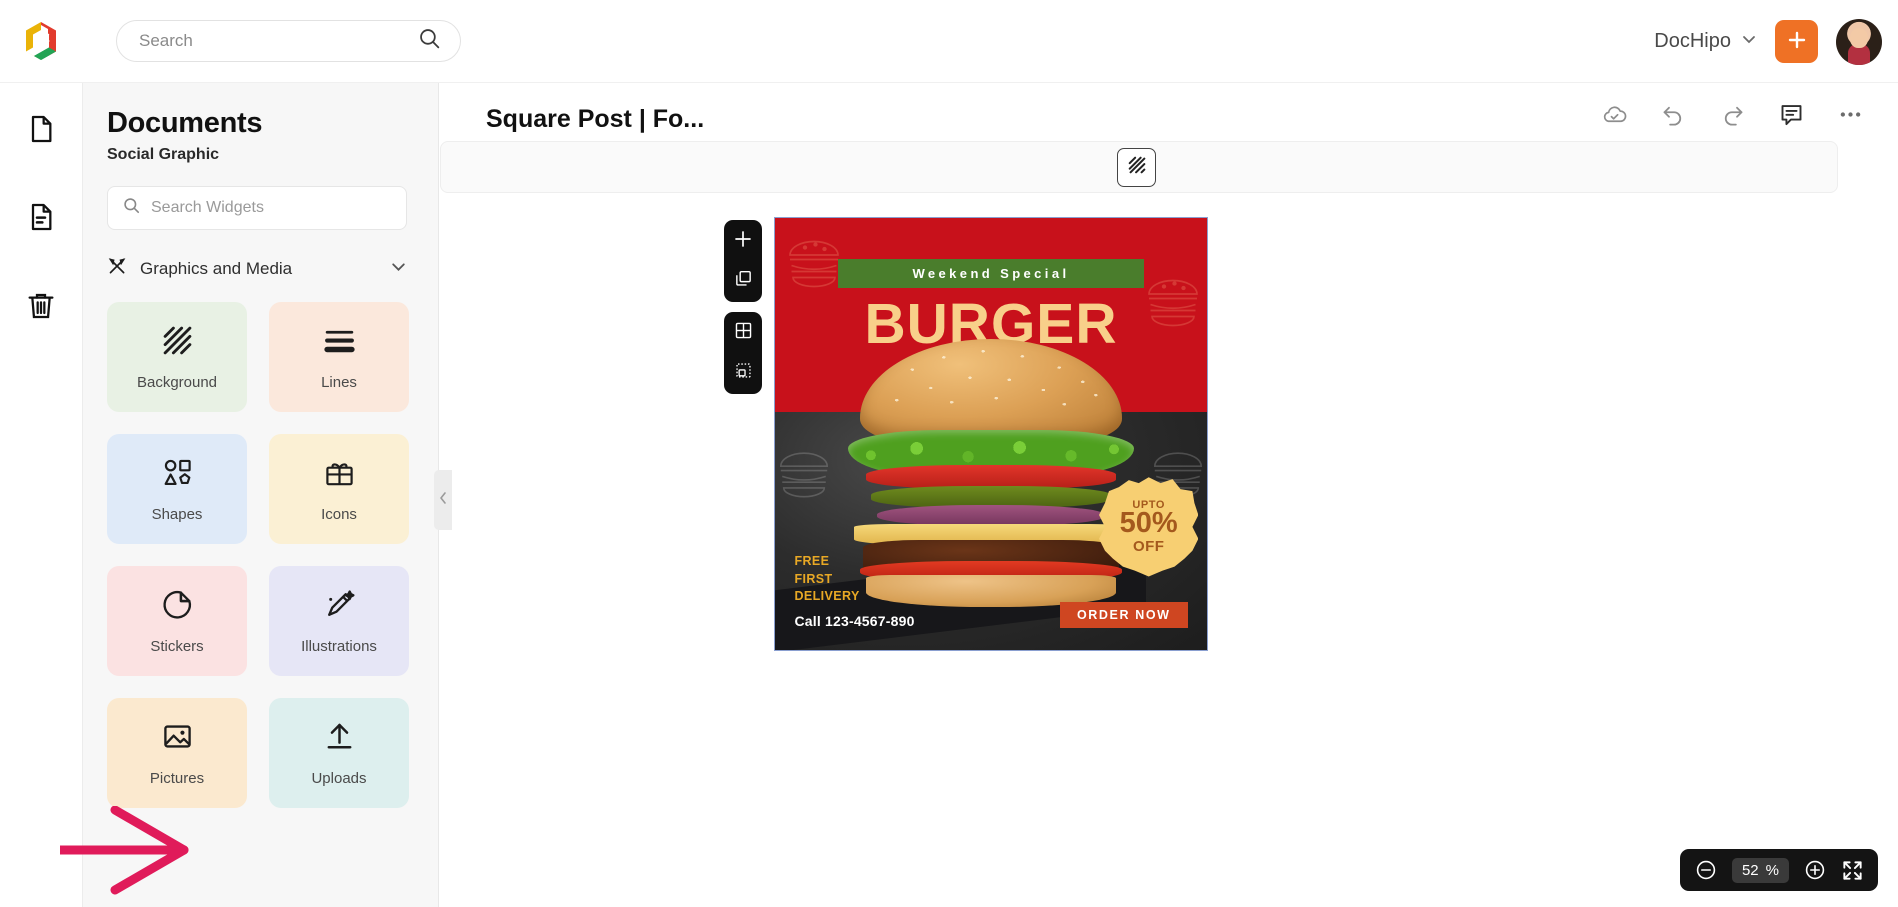 The width and height of the screenshot is (1898, 907). What do you see at coordinates (339, 475) in the screenshot?
I see `gift-icon` at bounding box center [339, 475].